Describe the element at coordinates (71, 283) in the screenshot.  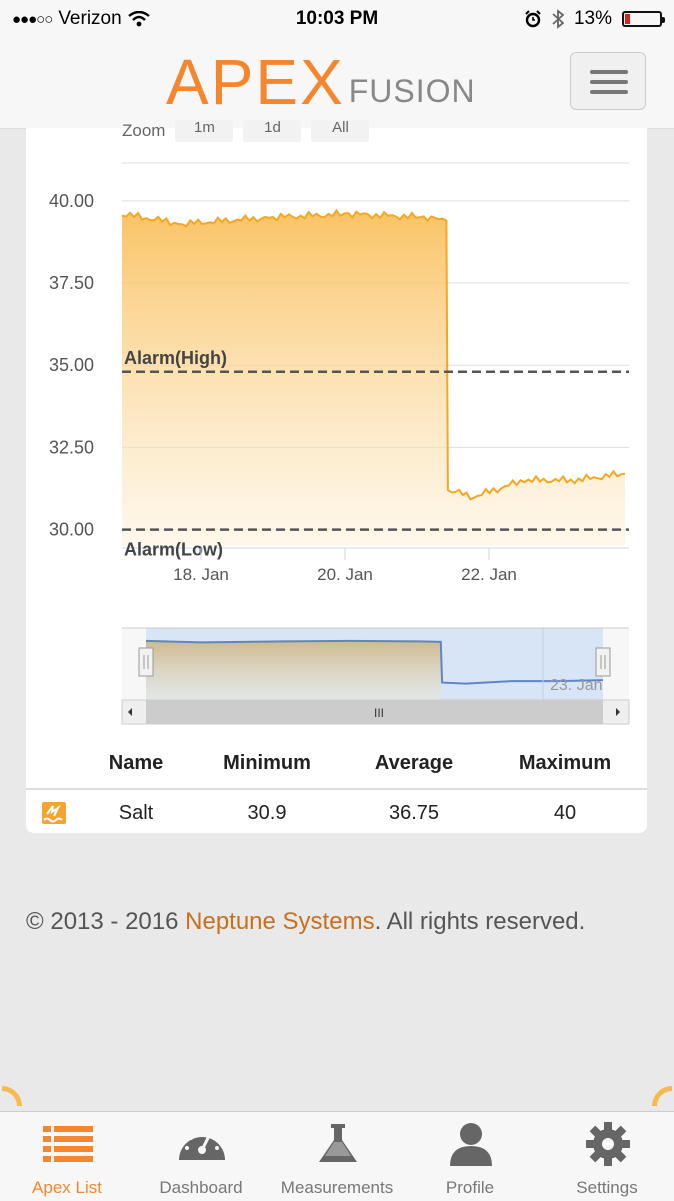
I see `y-tick-label: 37.50` at that location.